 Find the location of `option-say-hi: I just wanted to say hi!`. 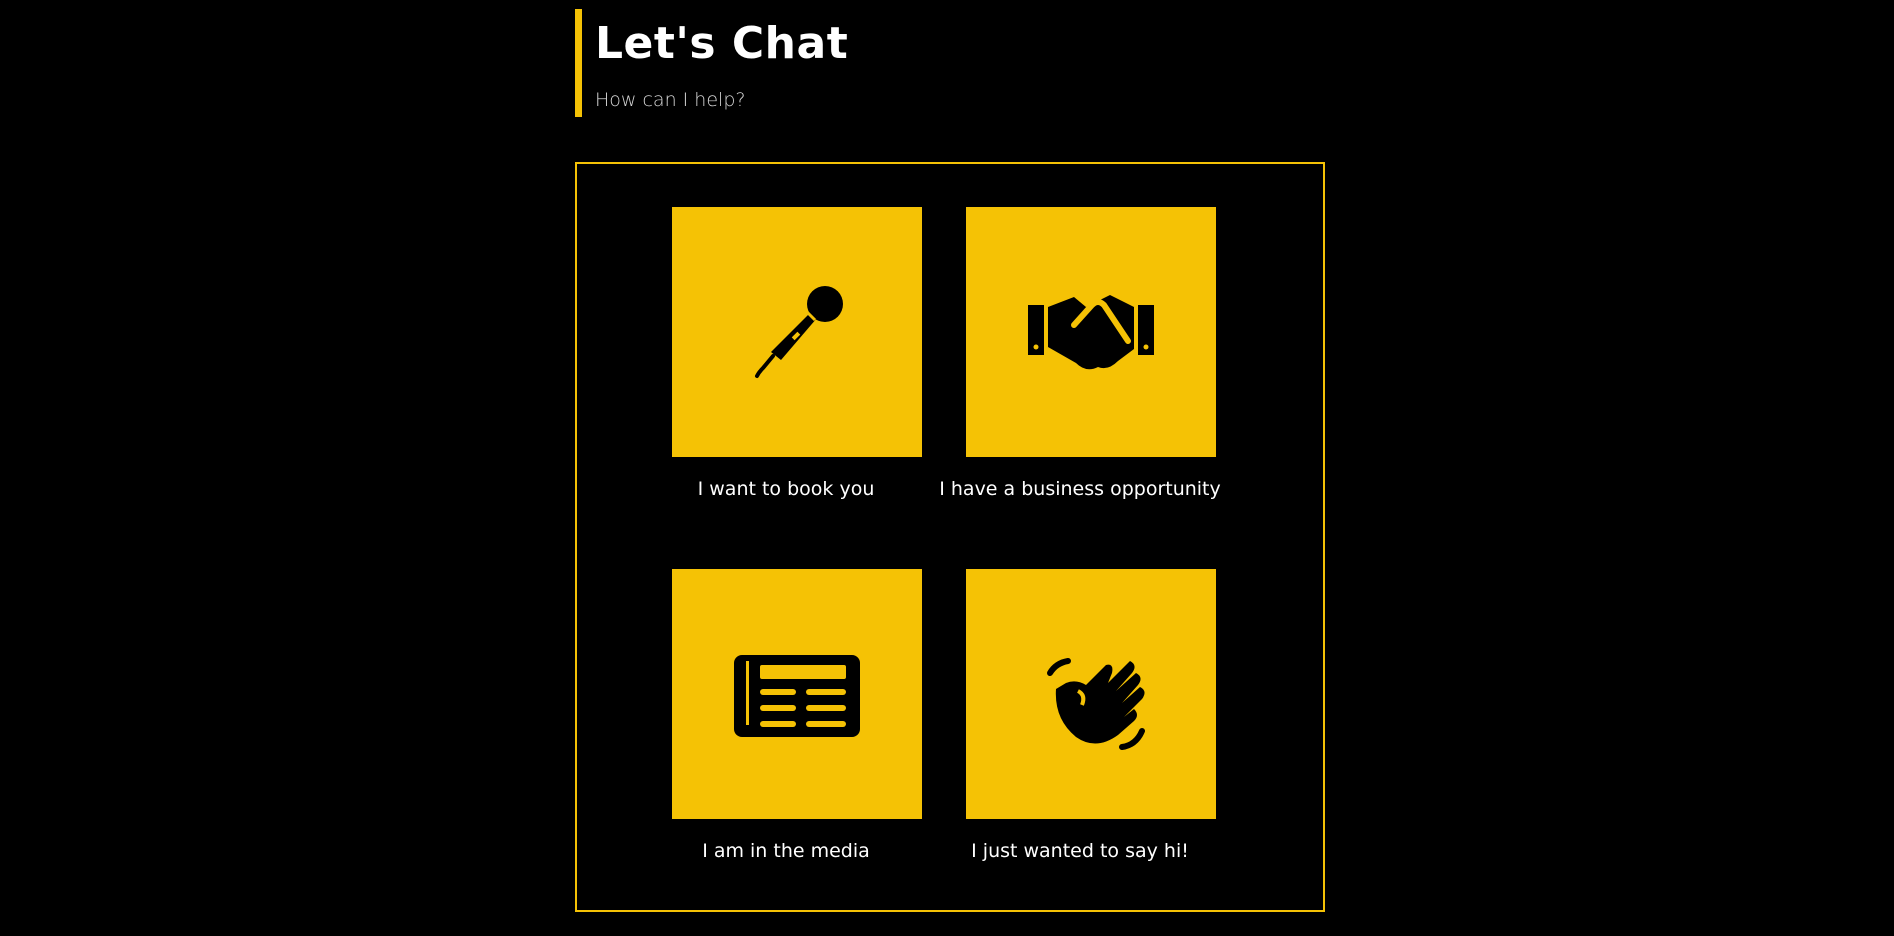

option-say-hi: I just wanted to say hi! is located at coordinates (1080, 716).